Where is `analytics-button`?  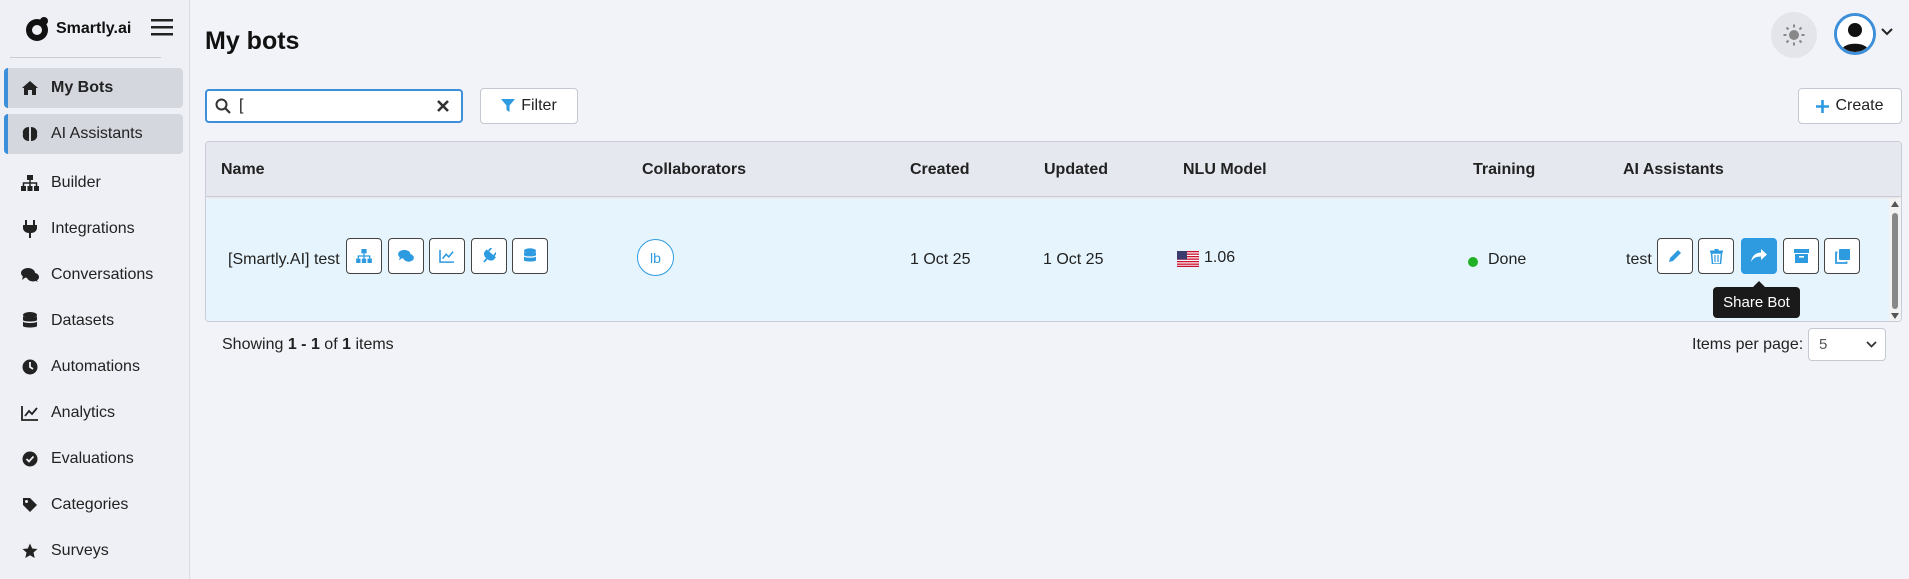
analytics-button is located at coordinates (447, 256).